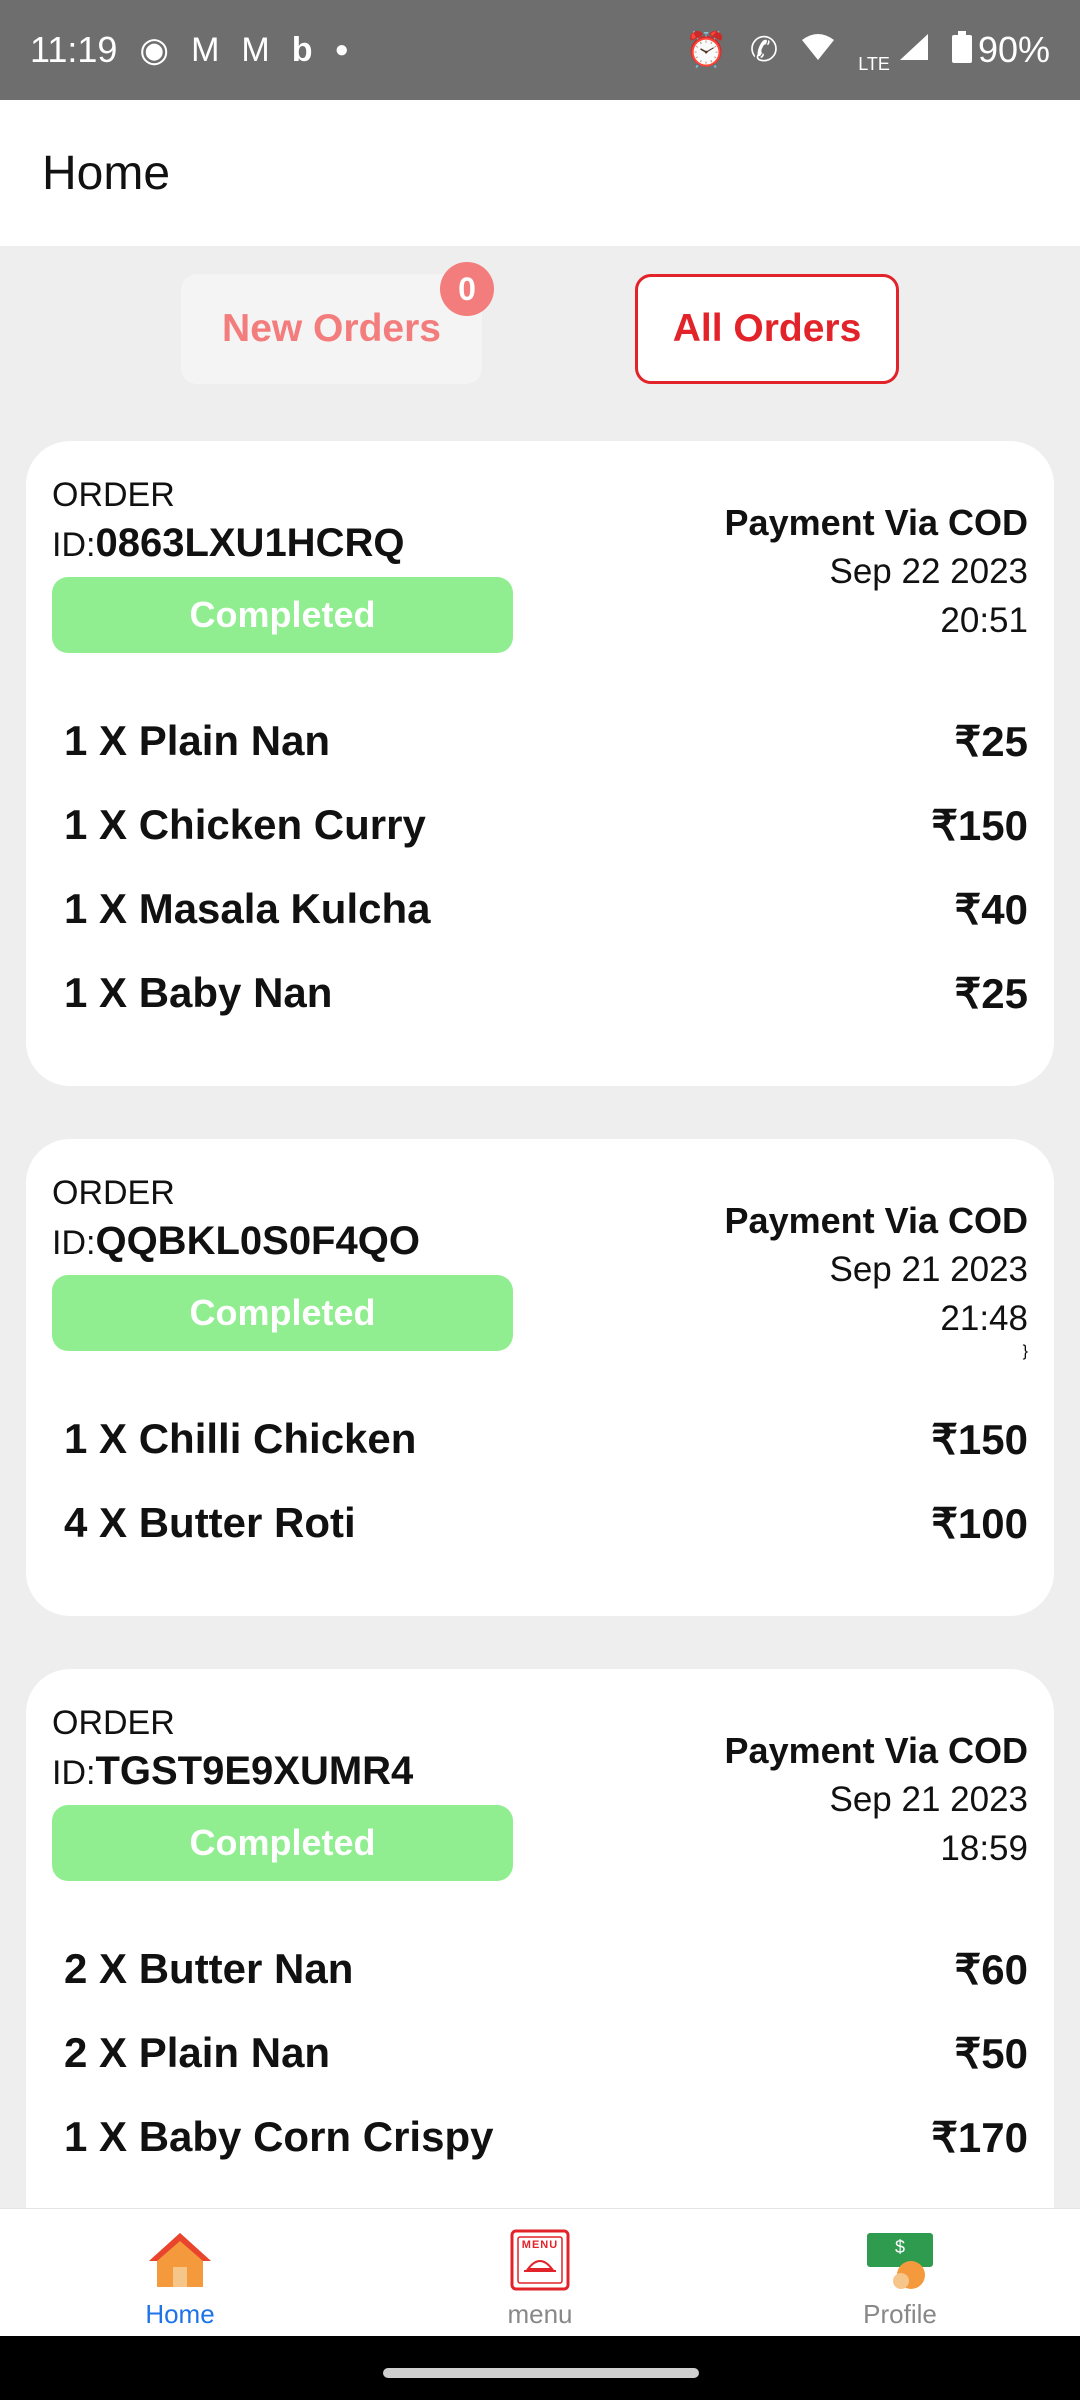 Image resolution: width=1080 pixels, height=2400 pixels. Describe the element at coordinates (106, 173) in the screenshot. I see `page-title: Home` at that location.